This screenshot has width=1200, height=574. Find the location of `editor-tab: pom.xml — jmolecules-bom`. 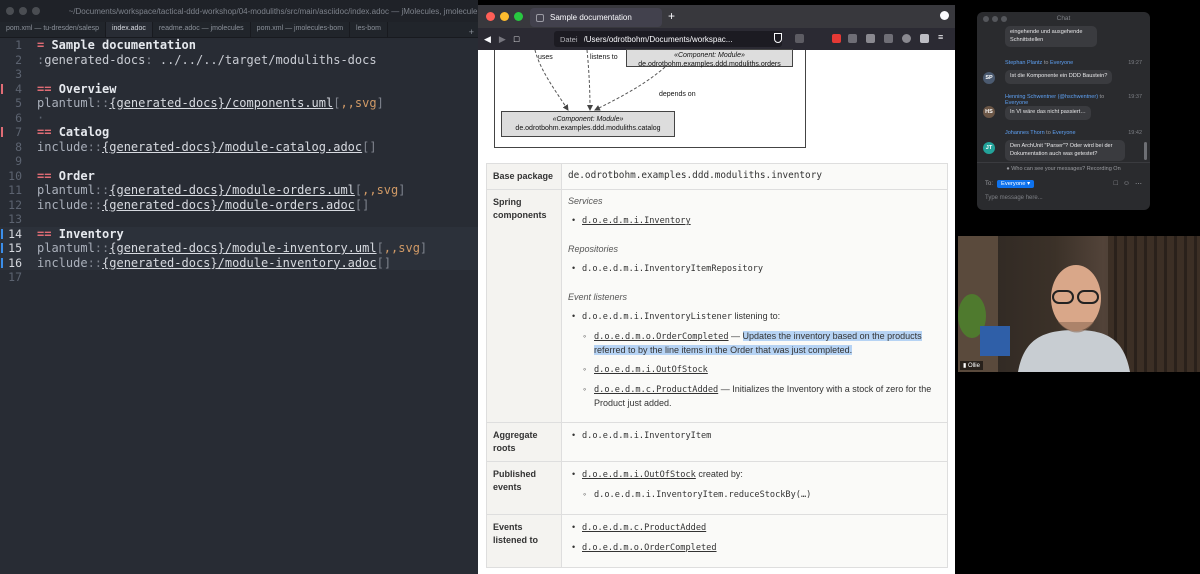

editor-tab: pom.xml — jmolecules-bom is located at coordinates (301, 29).